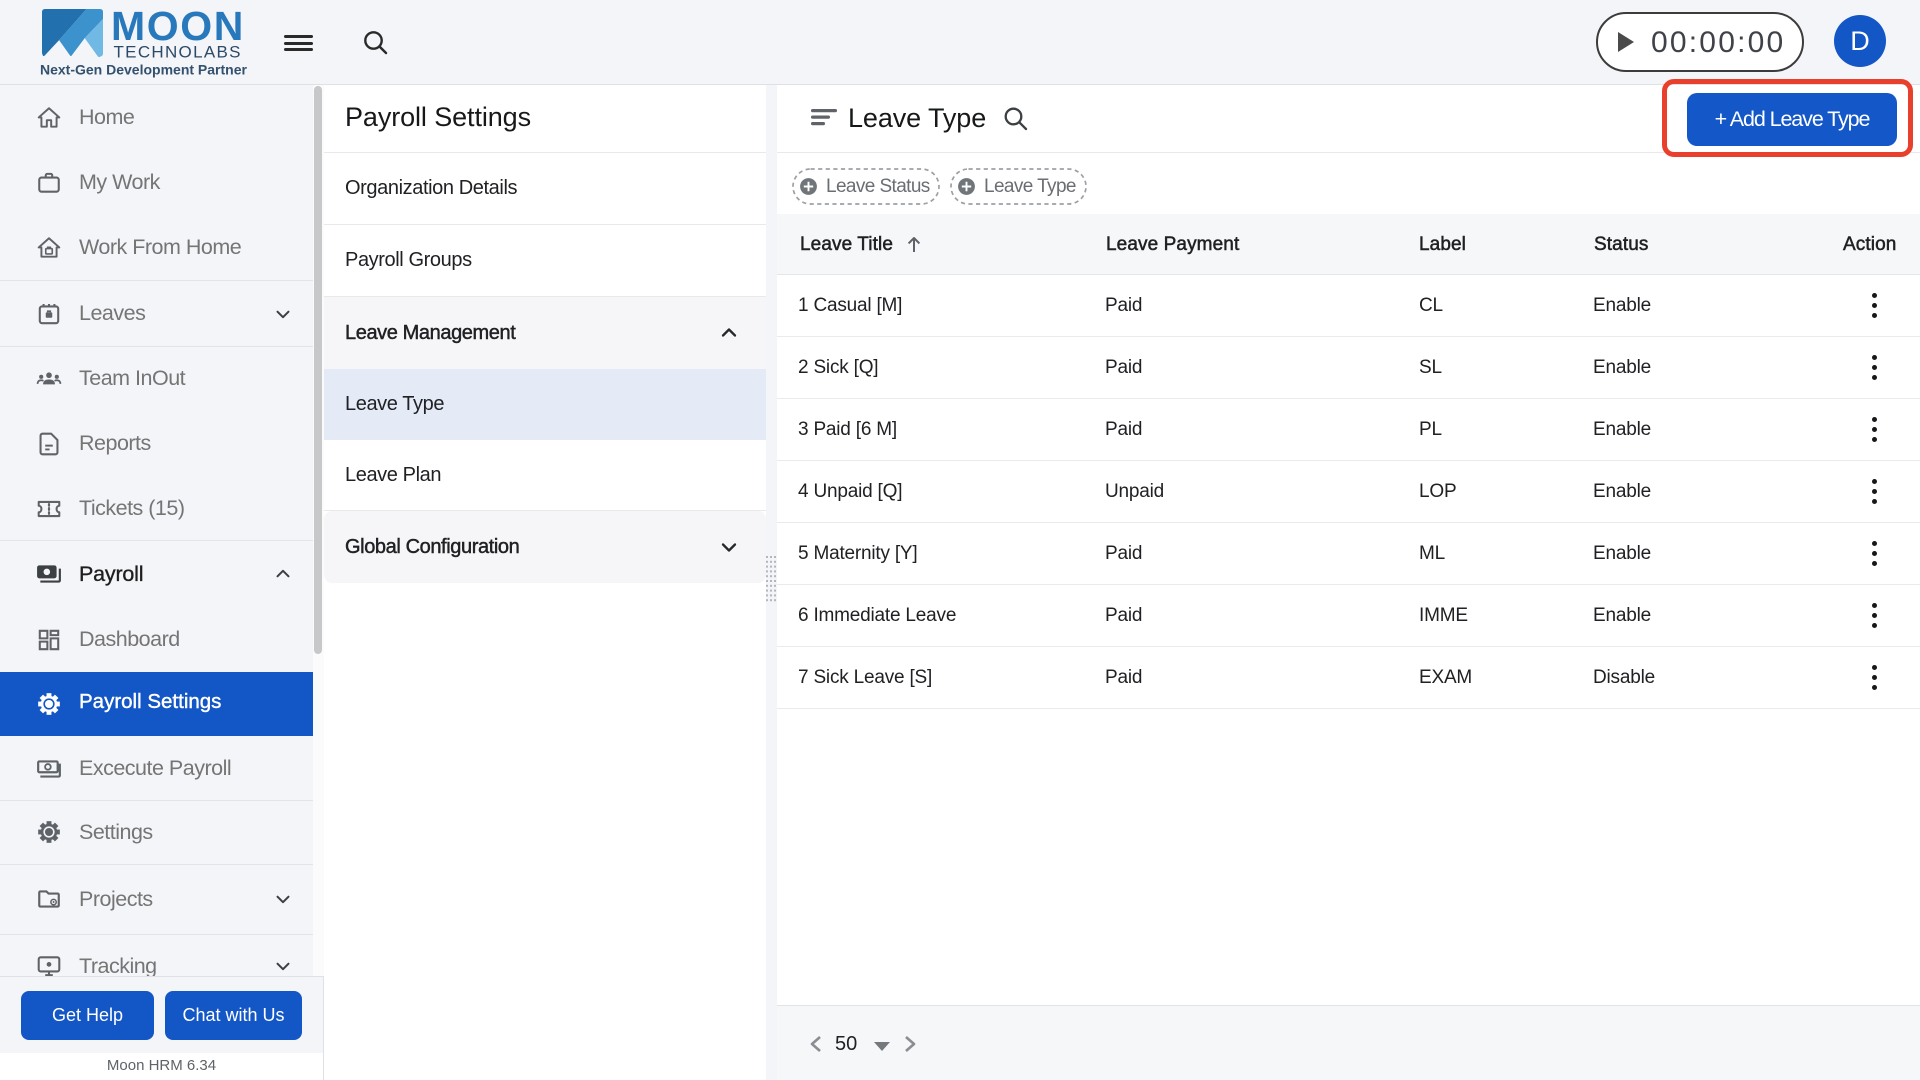 The width and height of the screenshot is (1920, 1080). Describe the element at coordinates (143, 70) in the screenshot. I see `svg-text: Next-Gen Development Partner` at that location.